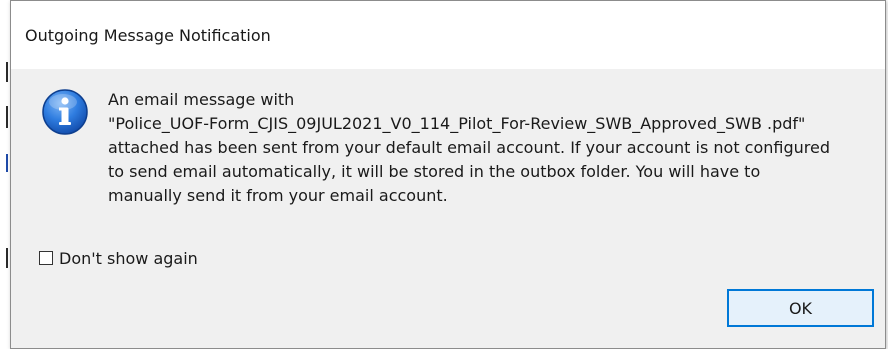 The width and height of the screenshot is (888, 349). What do you see at coordinates (201, 99) in the screenshot?
I see `message-line: An email message with` at bounding box center [201, 99].